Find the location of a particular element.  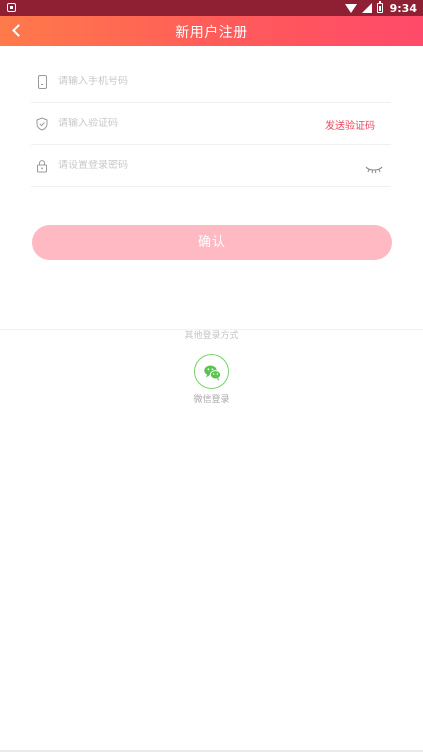

register-form: 发送验证码 is located at coordinates (211, 124).